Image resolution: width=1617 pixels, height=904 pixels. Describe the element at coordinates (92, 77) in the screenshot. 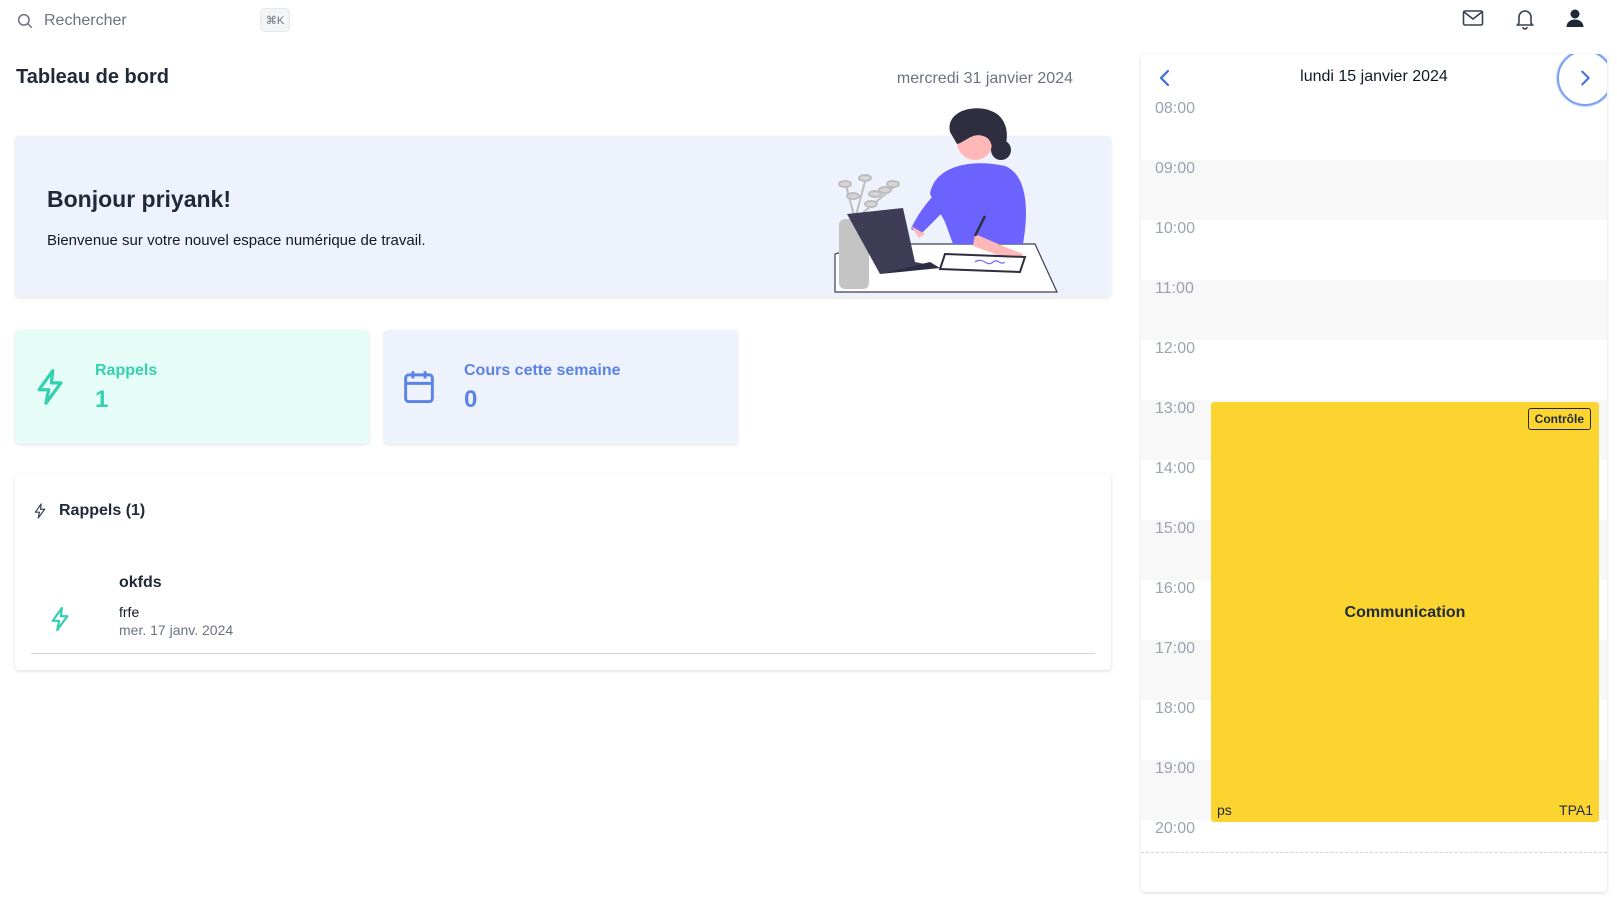

I see `page-title: Tableau de bord` at that location.